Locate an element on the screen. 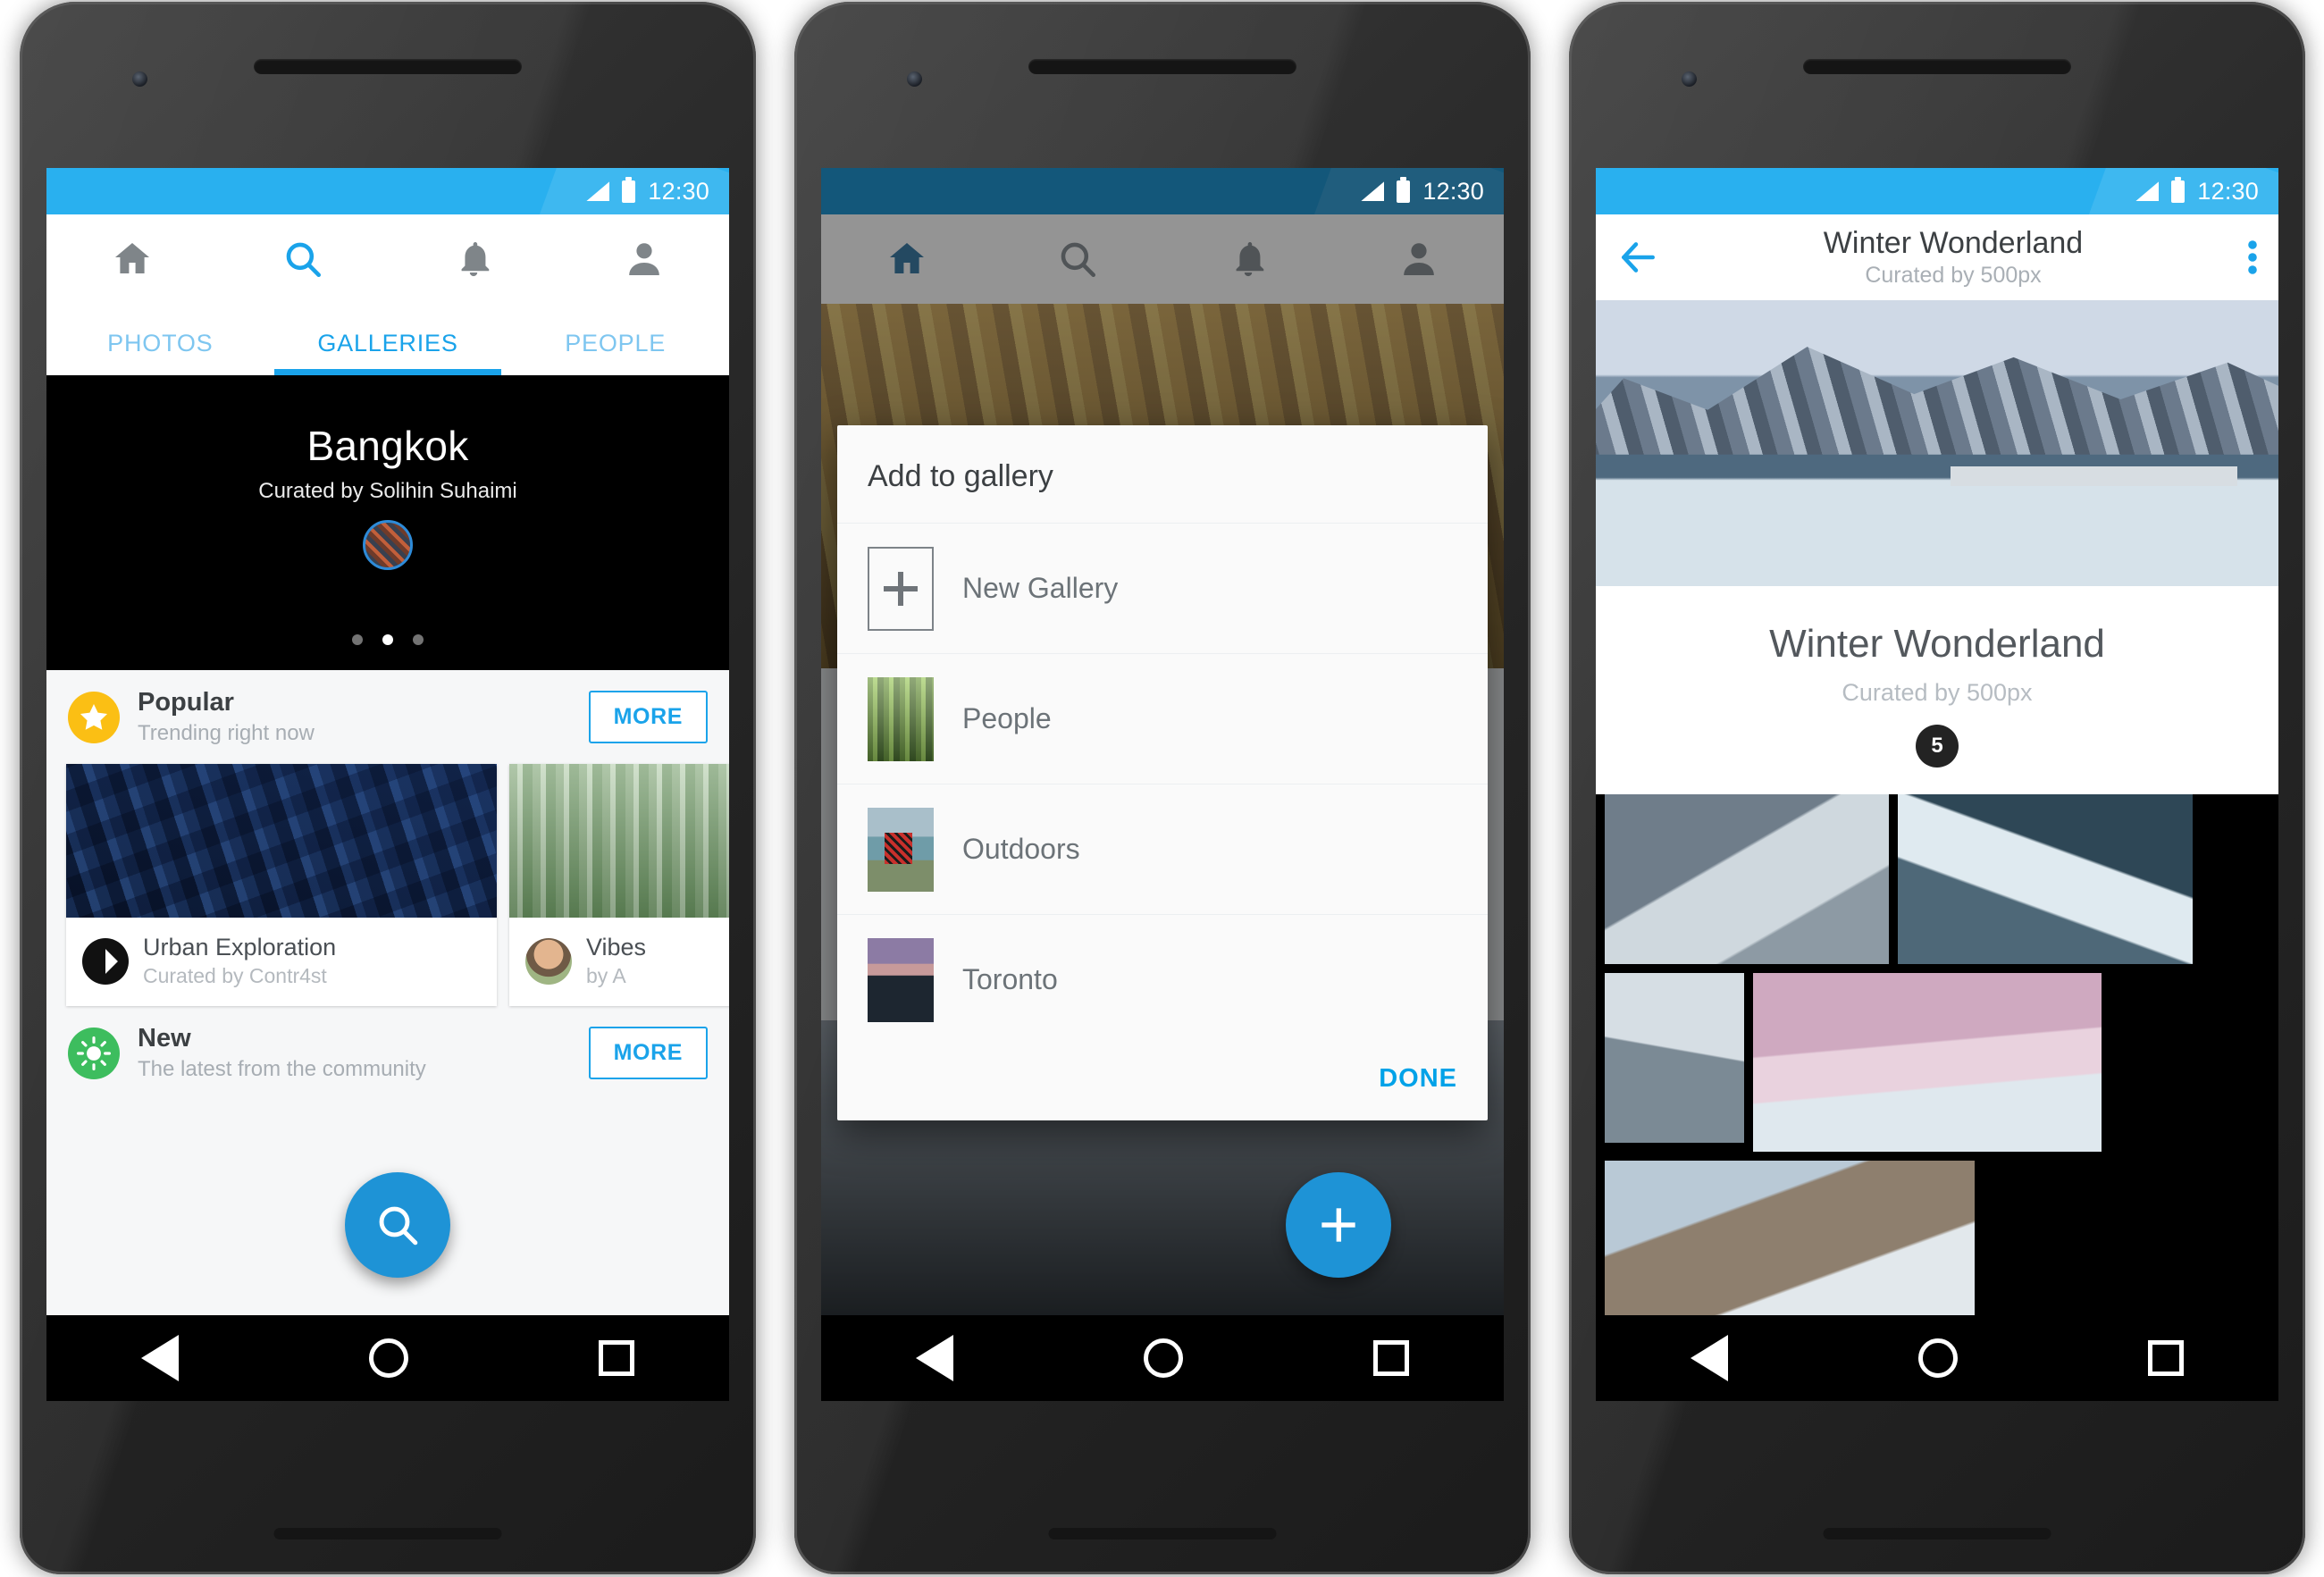 Image resolution: width=2324 pixels, height=1577 pixels. hero-text: Bangkok Curated by Solihin Suhaimi is located at coordinates (387, 496).